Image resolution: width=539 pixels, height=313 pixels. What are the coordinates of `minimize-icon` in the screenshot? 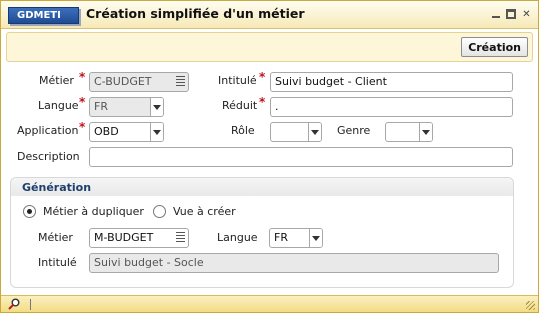 It's located at (495, 14).